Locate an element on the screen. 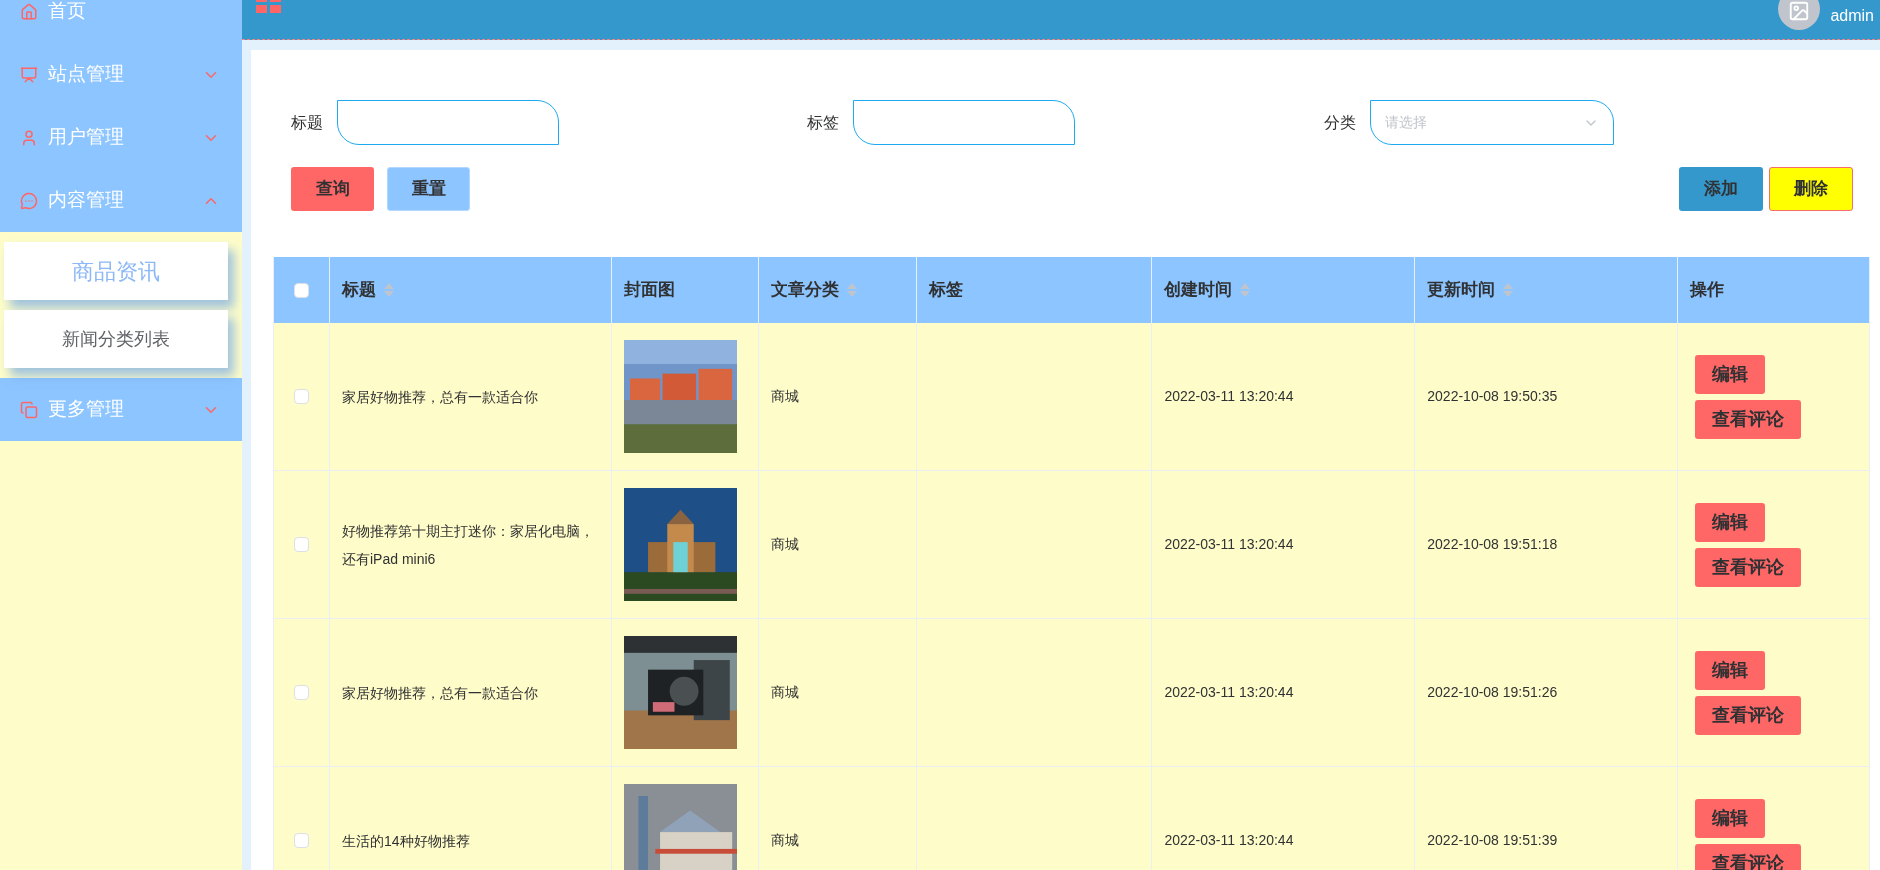 The image size is (1880, 870). field-label: 分类 is located at coordinates (1339, 122).